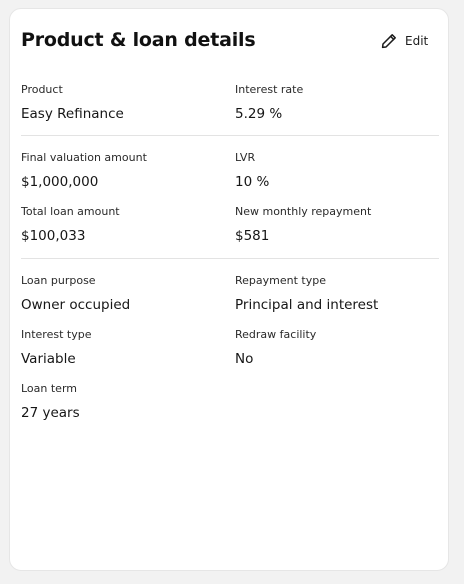 This screenshot has height=584, width=464. I want to click on field-value: $1,000,000, so click(60, 182).